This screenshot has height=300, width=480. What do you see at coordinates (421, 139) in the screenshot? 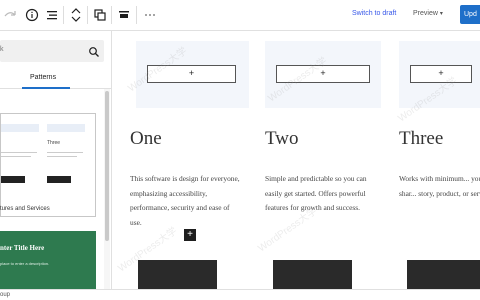
I see `column-heading: Three` at bounding box center [421, 139].